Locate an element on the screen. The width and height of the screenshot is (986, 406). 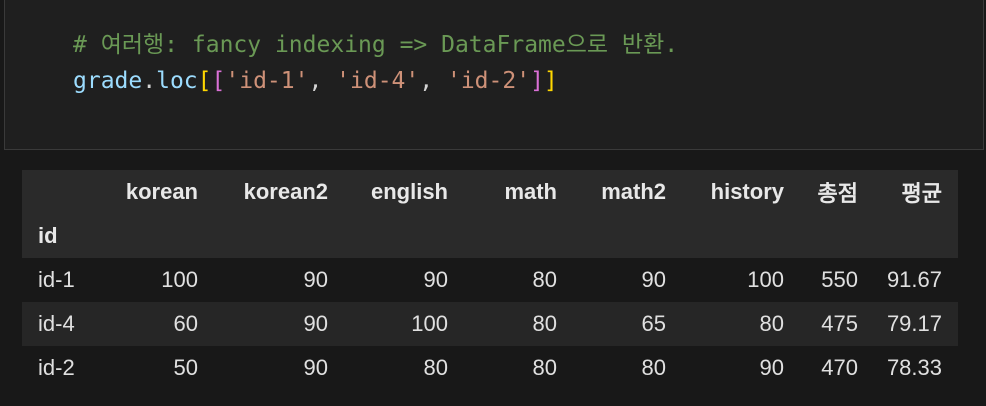
code-arg-3: 'id-2' is located at coordinates (488, 81).